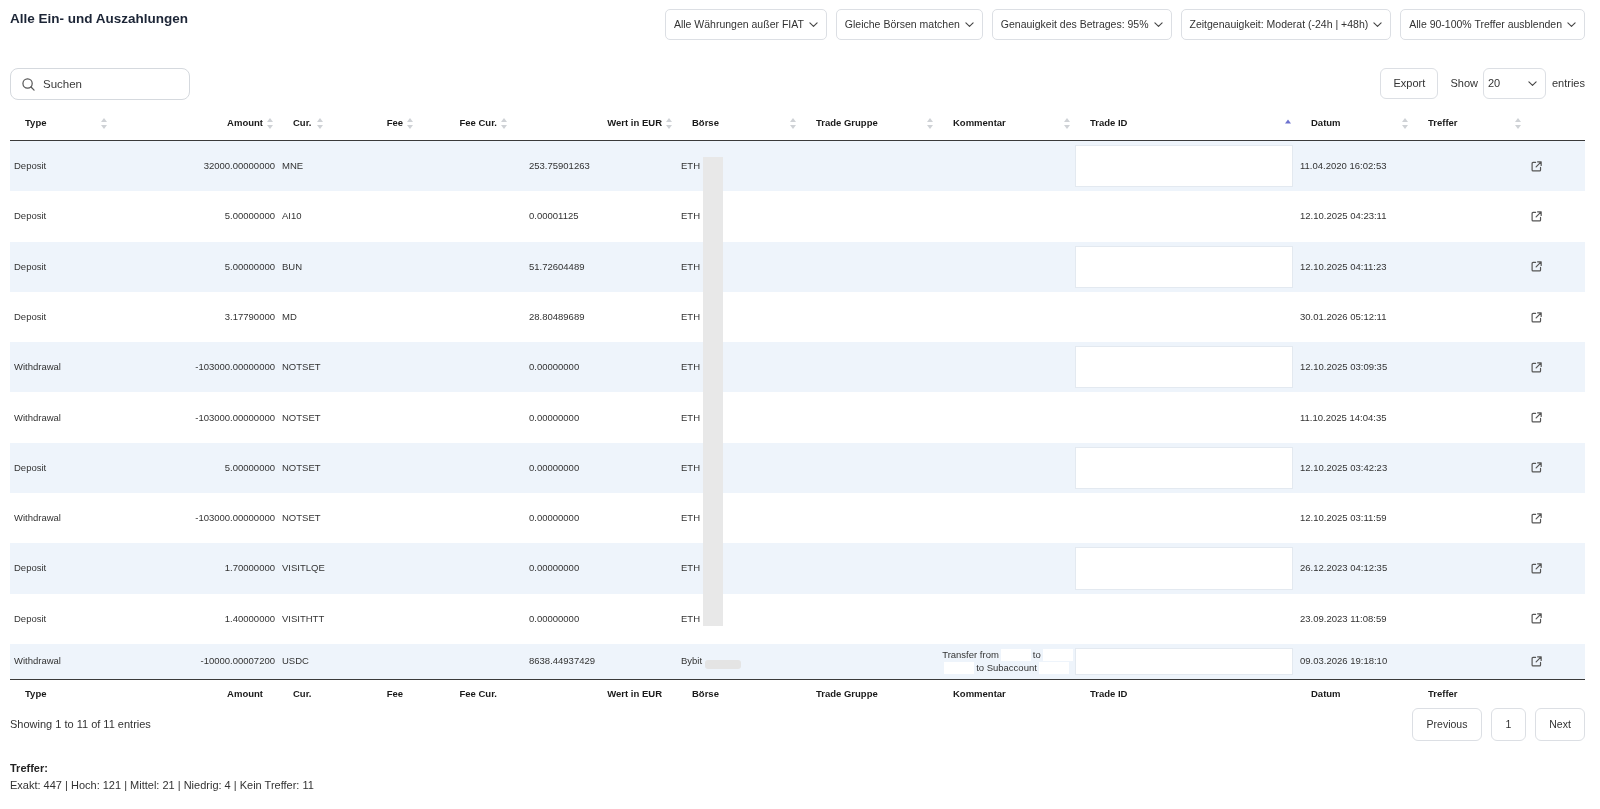  I want to click on table-cell-text: AI10, so click(292, 216).